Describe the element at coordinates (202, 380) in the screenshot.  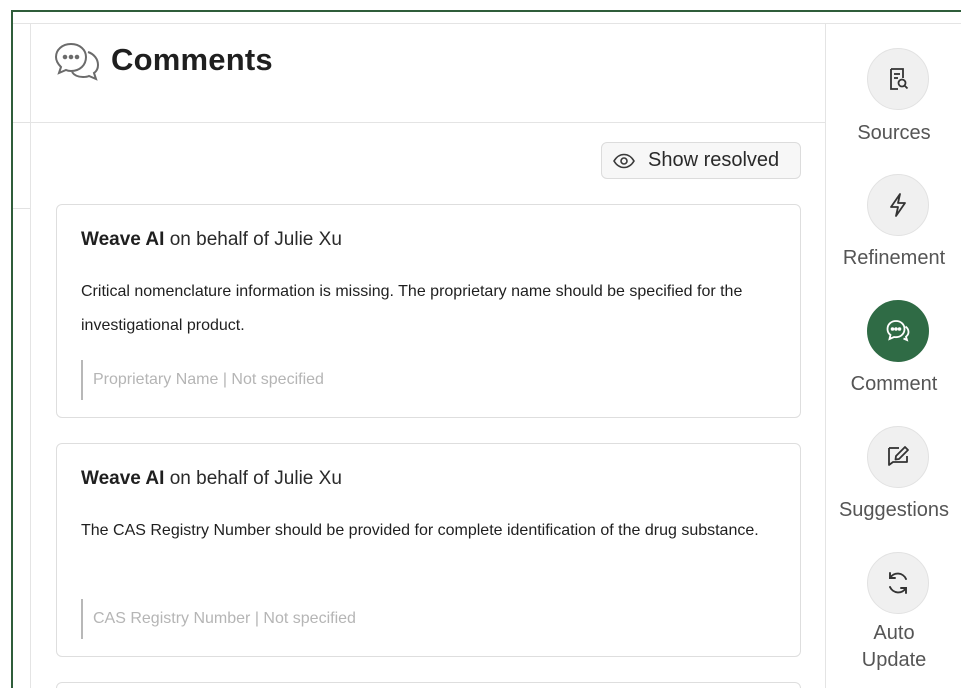
I see `comment-quote: Proprietary Name | Not specified` at that location.